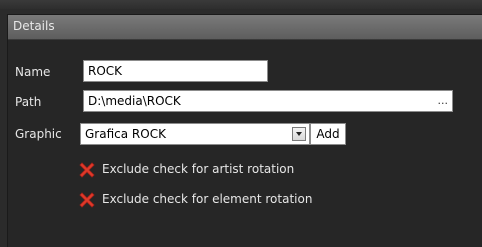 The image size is (482, 247). I want to click on top-strip, so click(241, 4).